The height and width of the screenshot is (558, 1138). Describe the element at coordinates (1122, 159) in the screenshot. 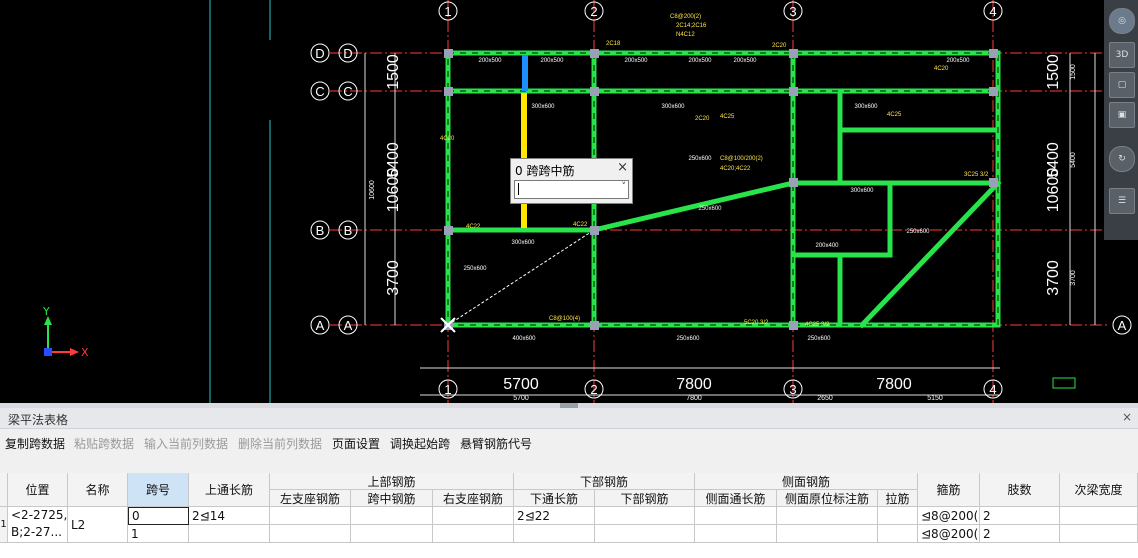

I see `rotate-icon: ↻` at that location.